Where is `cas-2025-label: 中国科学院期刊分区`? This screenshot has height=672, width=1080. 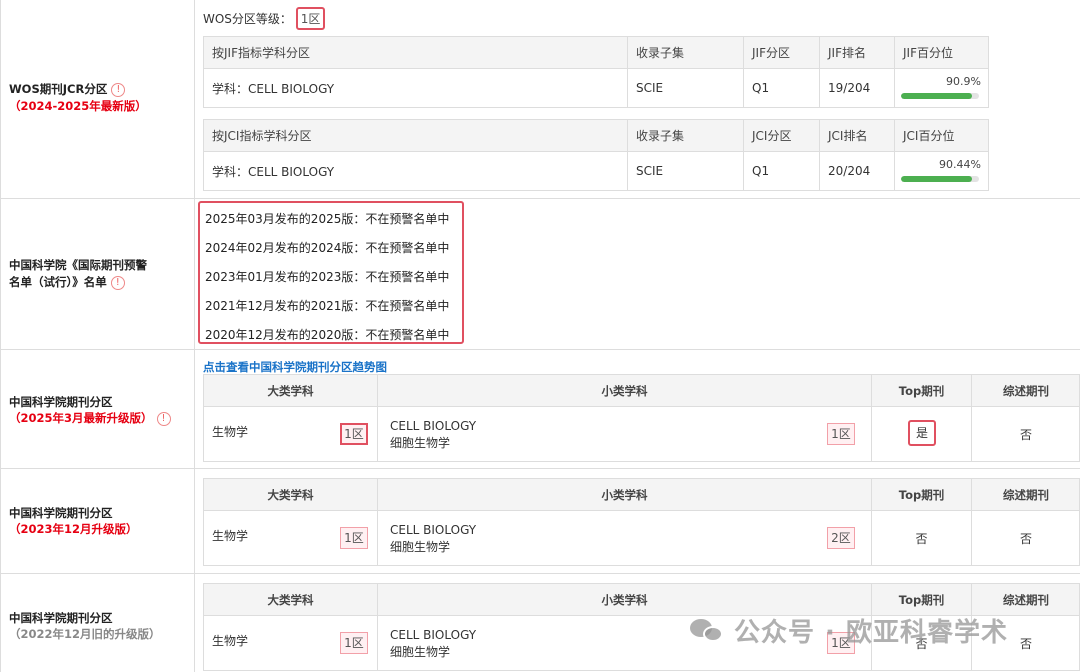
cas-2025-label: 中国科学院期刊分区 is located at coordinates (61, 402).